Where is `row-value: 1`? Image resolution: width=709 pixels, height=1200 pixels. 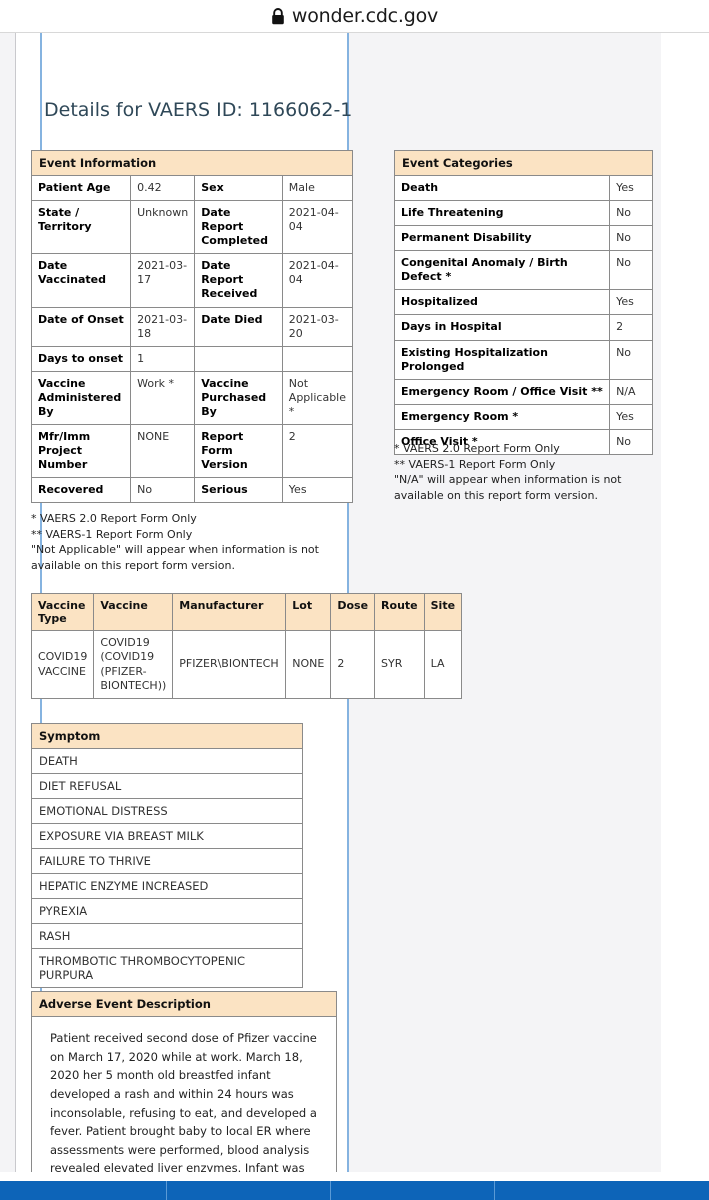
row-value: 1 is located at coordinates (163, 358).